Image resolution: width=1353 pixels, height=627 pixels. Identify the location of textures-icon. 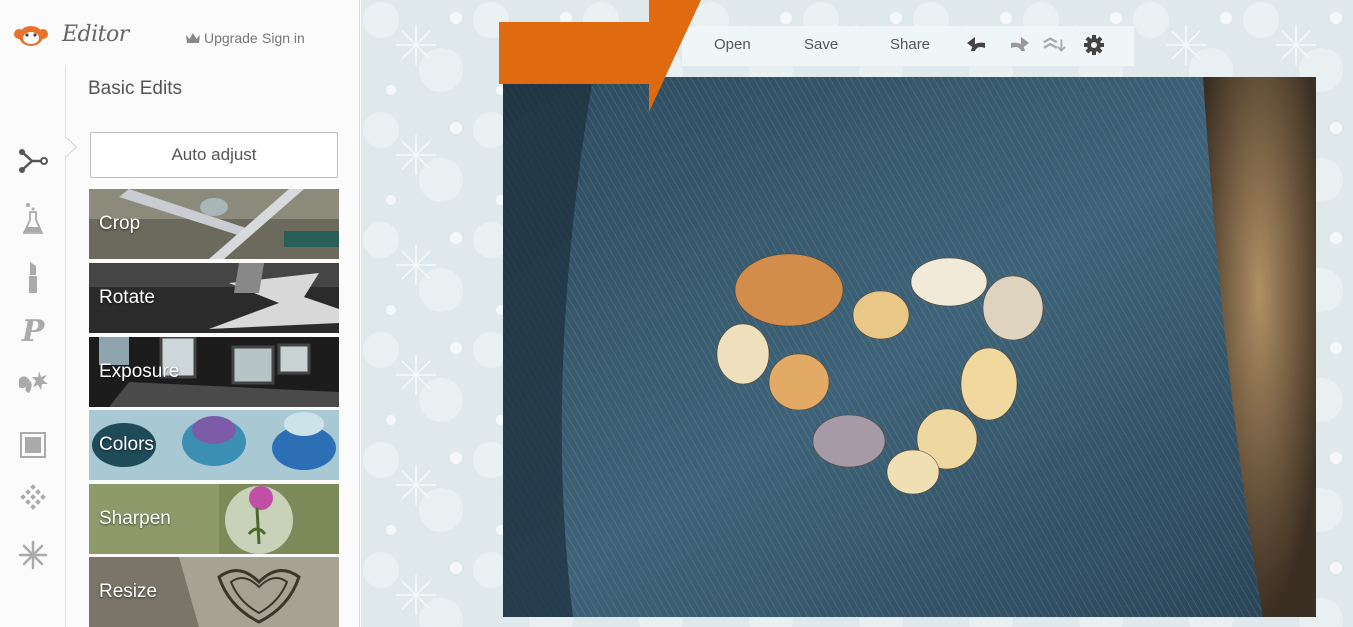
(33, 497).